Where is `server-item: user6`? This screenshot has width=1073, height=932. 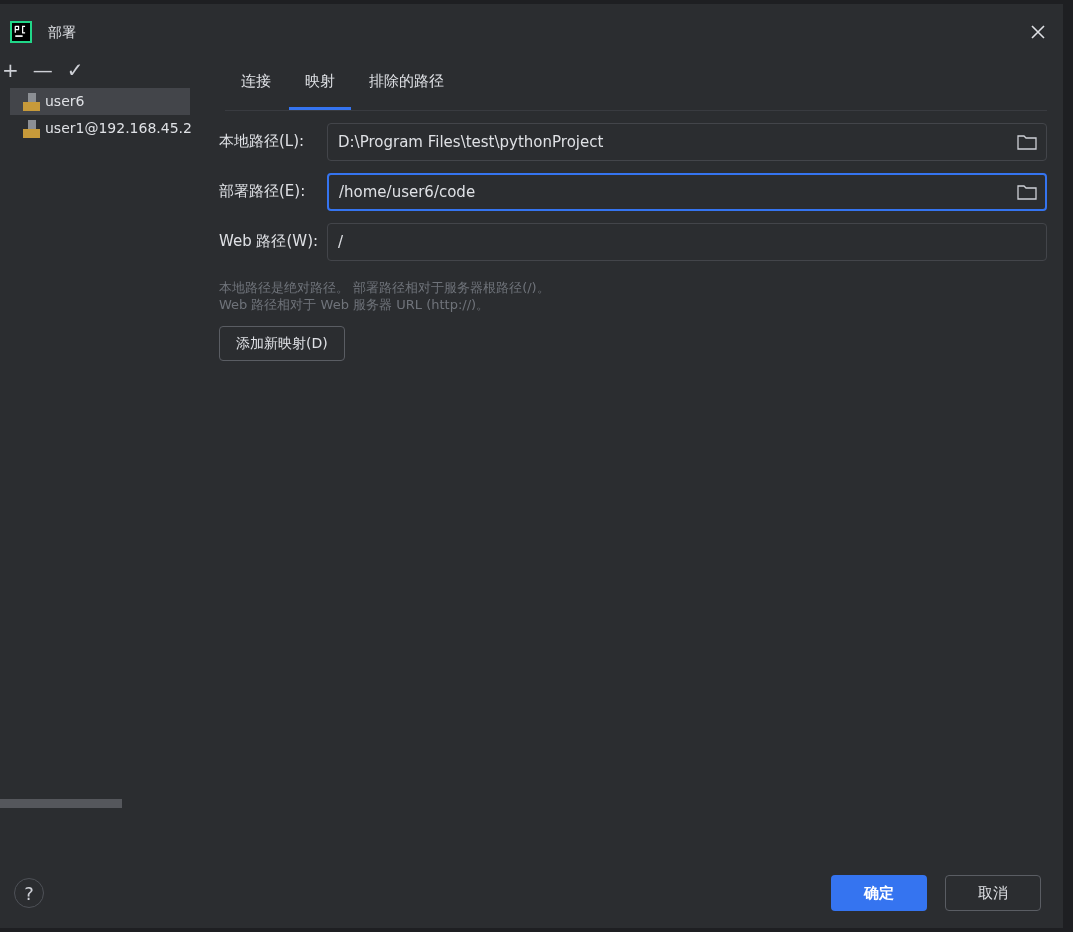
server-item: user6 is located at coordinates (100, 101).